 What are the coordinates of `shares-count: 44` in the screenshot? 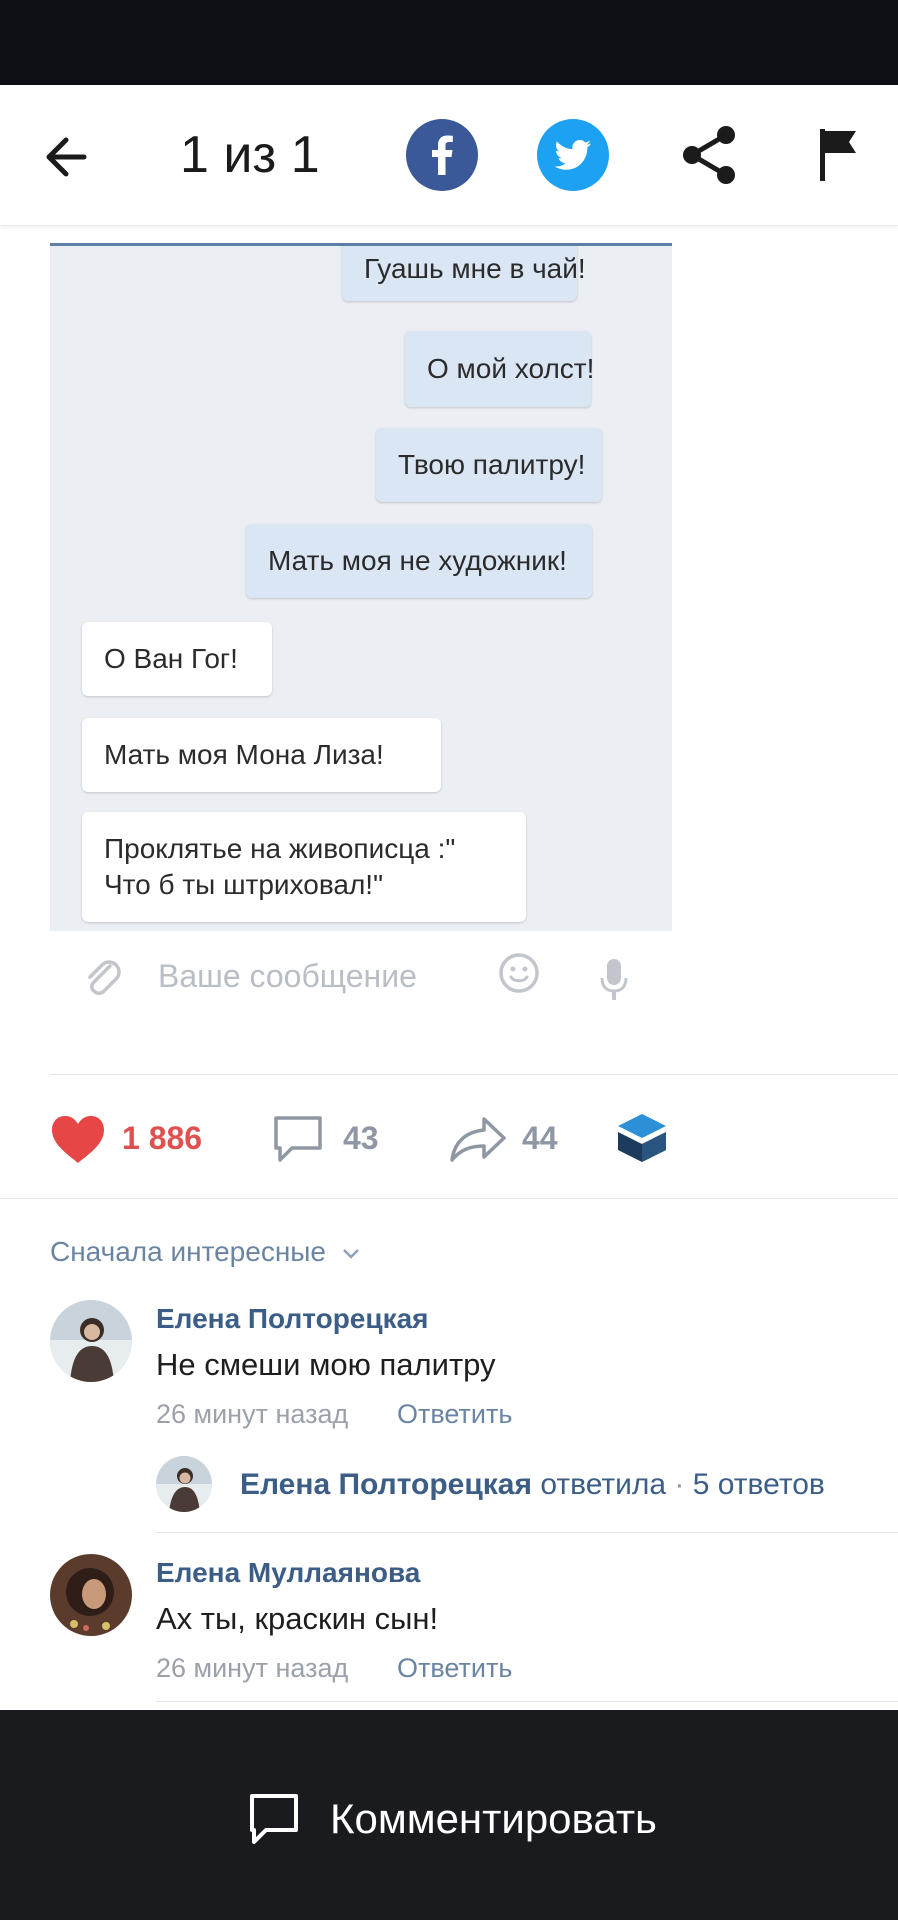 It's located at (540, 1138).